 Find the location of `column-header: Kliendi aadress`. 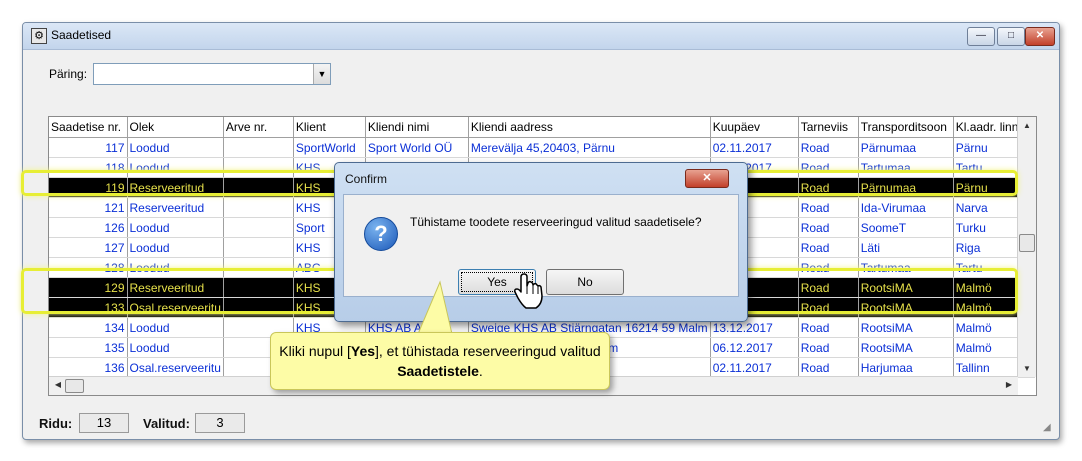

column-header: Kliendi aadress is located at coordinates (589, 127).